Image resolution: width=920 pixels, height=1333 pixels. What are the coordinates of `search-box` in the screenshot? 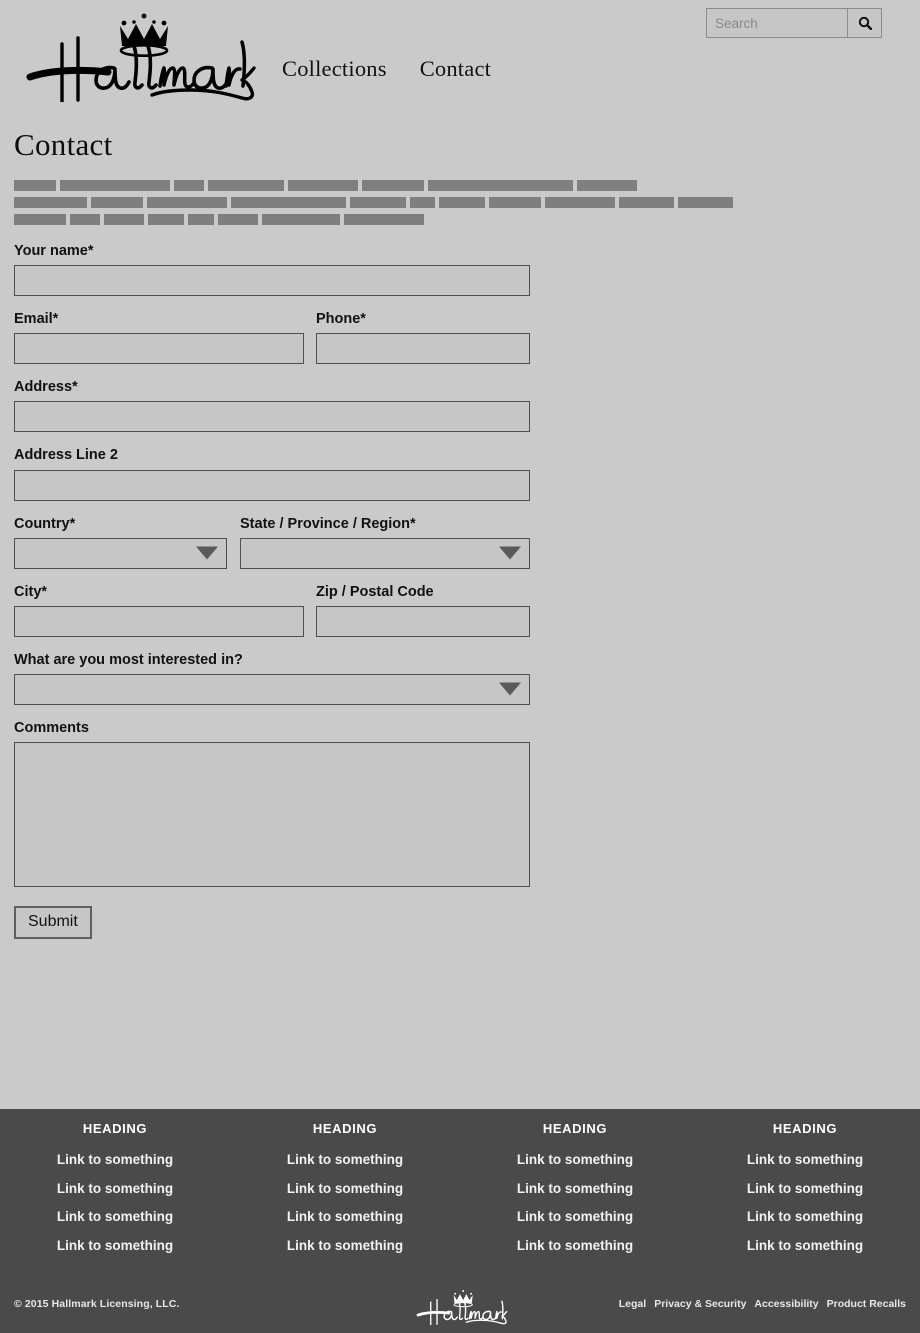 It's located at (794, 23).